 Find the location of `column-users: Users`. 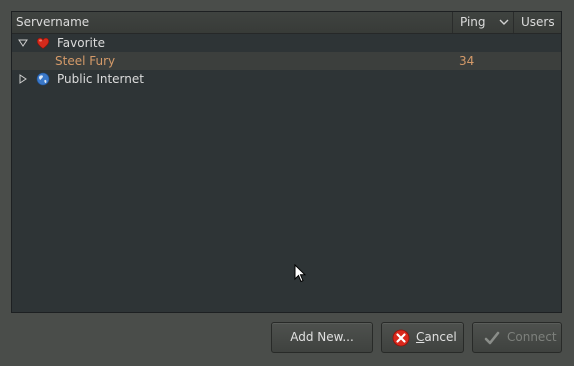

column-users: Users is located at coordinates (538, 22).